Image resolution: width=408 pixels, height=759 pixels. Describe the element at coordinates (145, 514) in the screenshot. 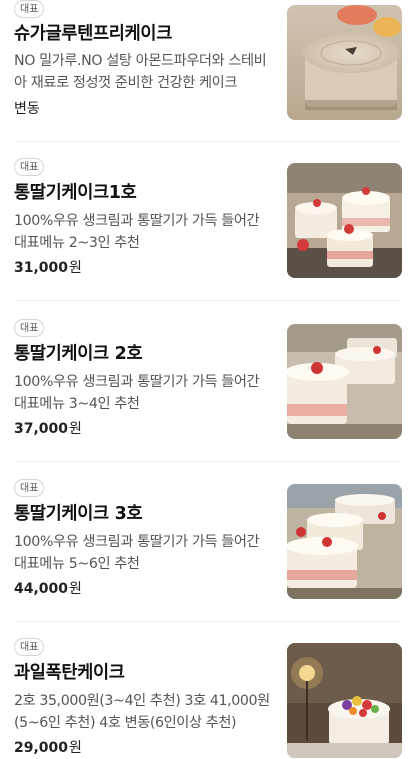

I see `menu-item-name: 통딸기케이크 3호` at that location.